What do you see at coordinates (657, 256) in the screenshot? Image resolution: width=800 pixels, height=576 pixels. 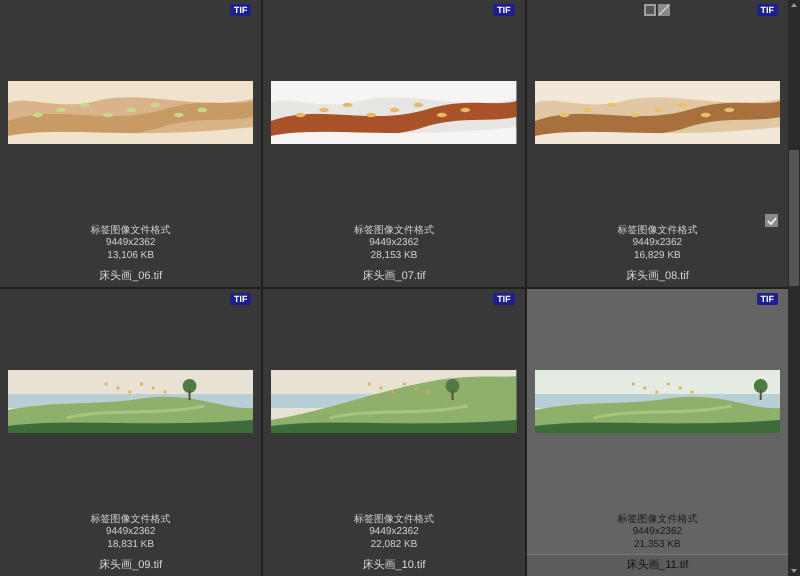 I see `file-size: 16,829 KB` at bounding box center [657, 256].